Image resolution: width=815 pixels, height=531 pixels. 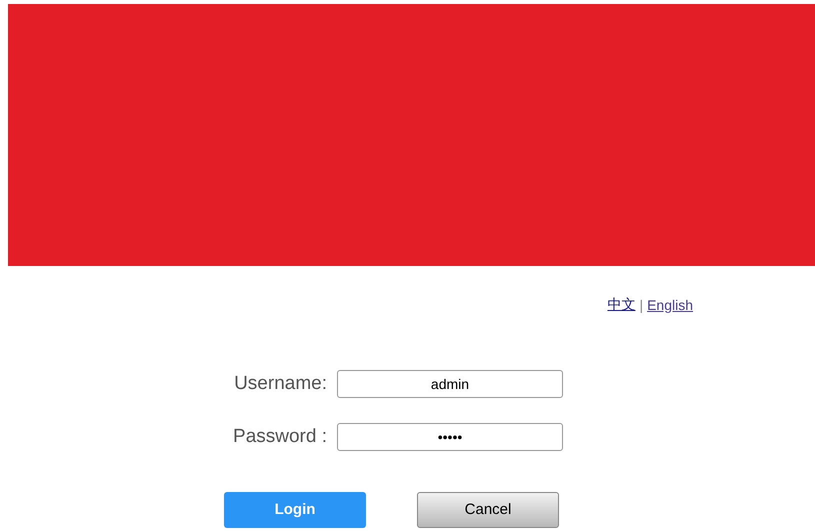 What do you see at coordinates (450, 436) in the screenshot?
I see `input-field: •••••` at bounding box center [450, 436].